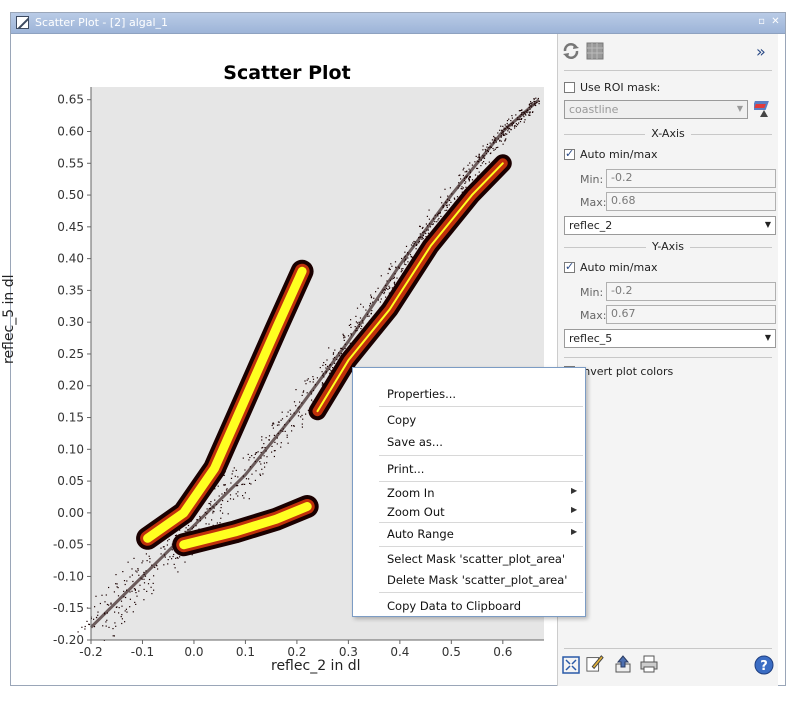  What do you see at coordinates (761, 51) in the screenshot?
I see `collapse-panel-icon: »` at bounding box center [761, 51].